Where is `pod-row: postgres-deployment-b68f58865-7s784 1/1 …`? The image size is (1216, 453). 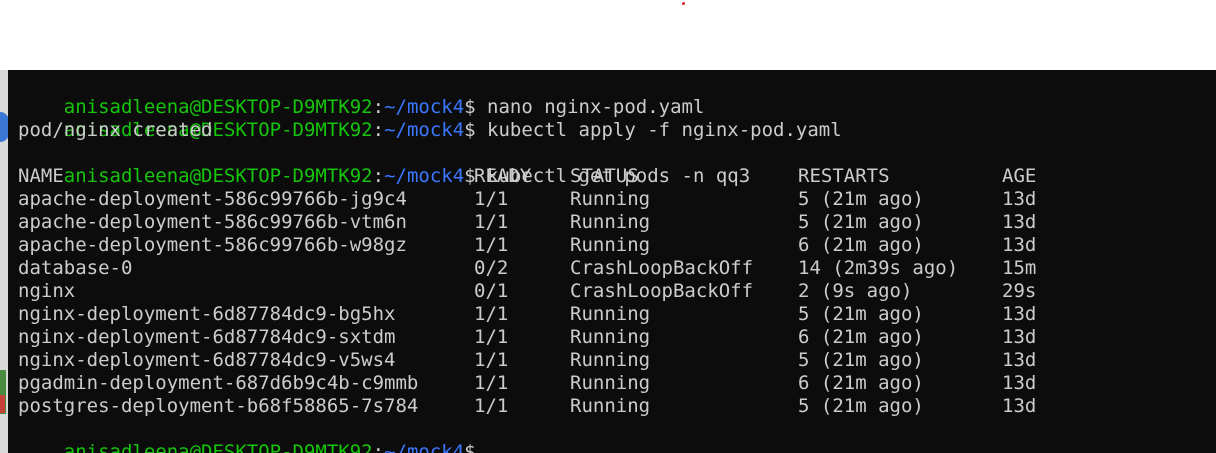 pod-row: postgres-deployment-b68f58865-7s784 1/1 … is located at coordinates (608, 406).